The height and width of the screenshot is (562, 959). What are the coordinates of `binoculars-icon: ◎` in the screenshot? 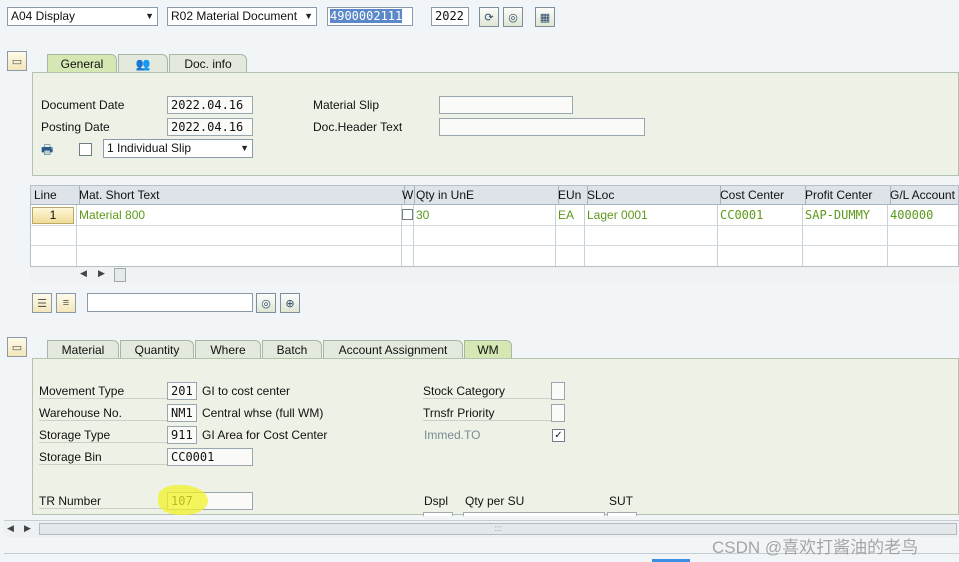 It's located at (266, 303).